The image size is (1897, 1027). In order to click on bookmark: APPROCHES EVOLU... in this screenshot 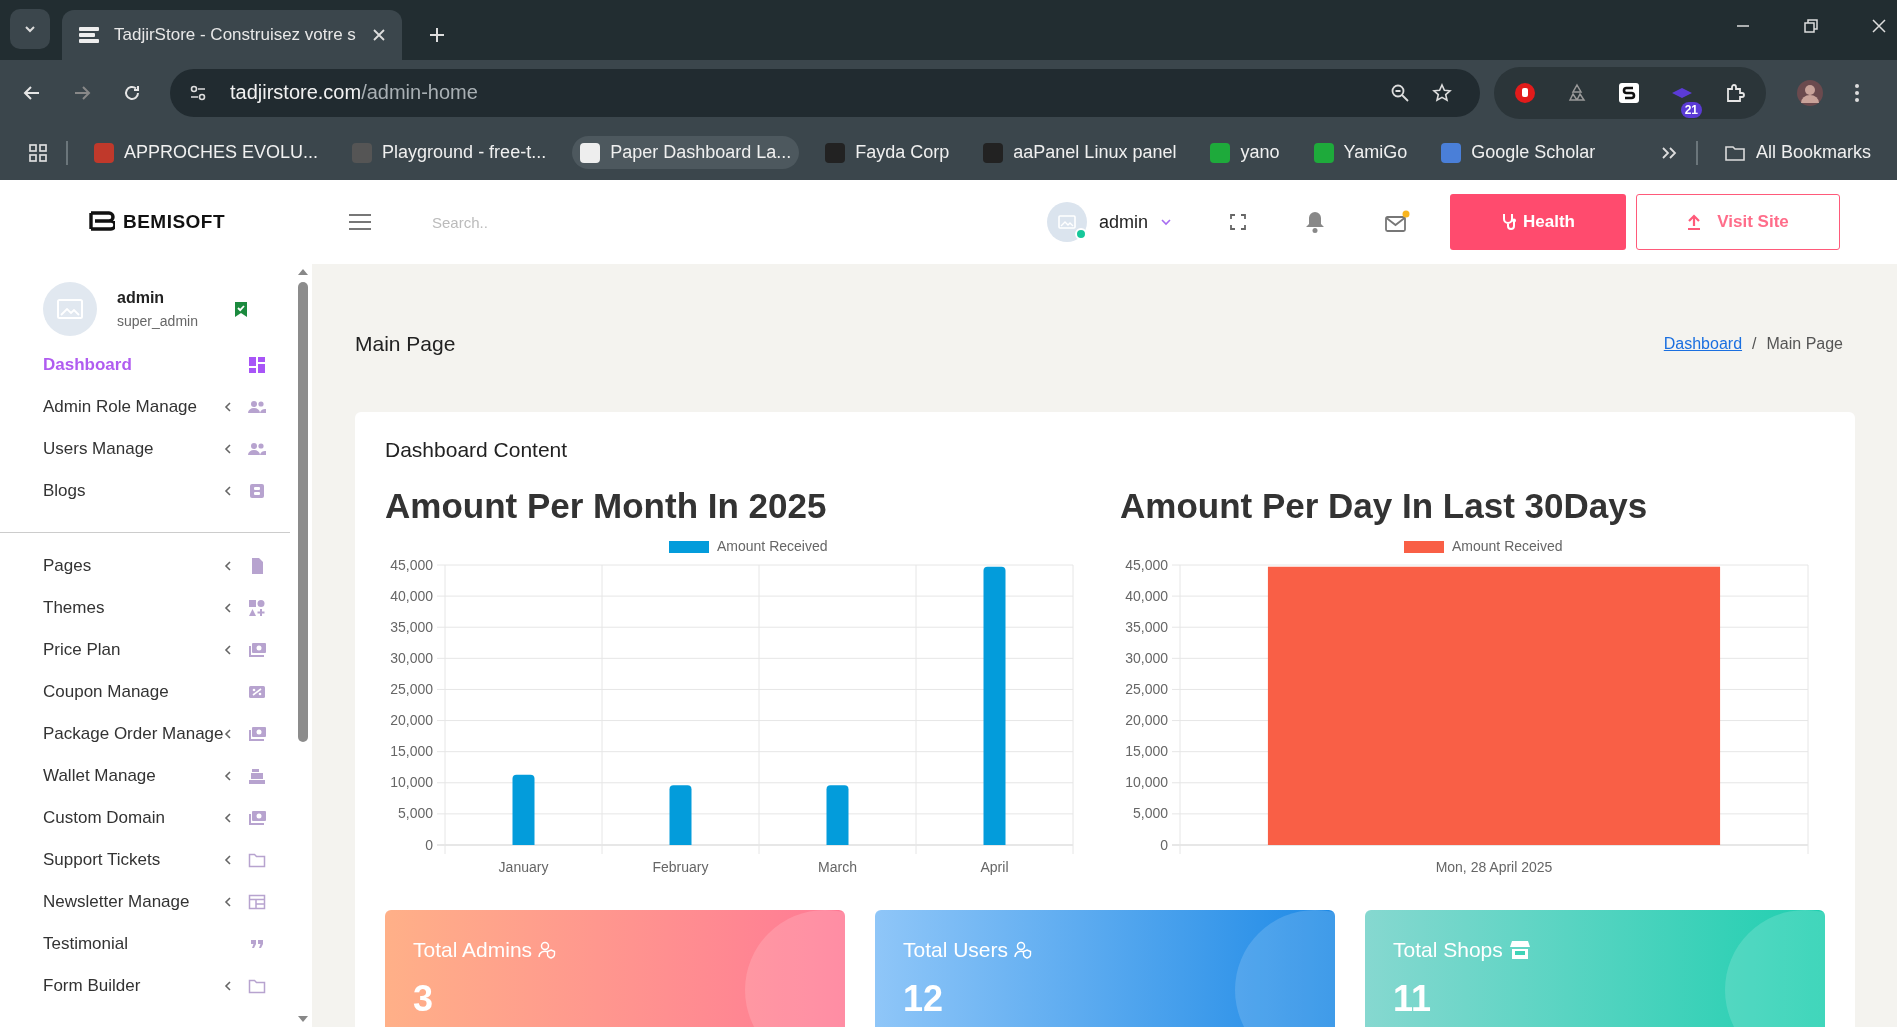, I will do `click(206, 152)`.